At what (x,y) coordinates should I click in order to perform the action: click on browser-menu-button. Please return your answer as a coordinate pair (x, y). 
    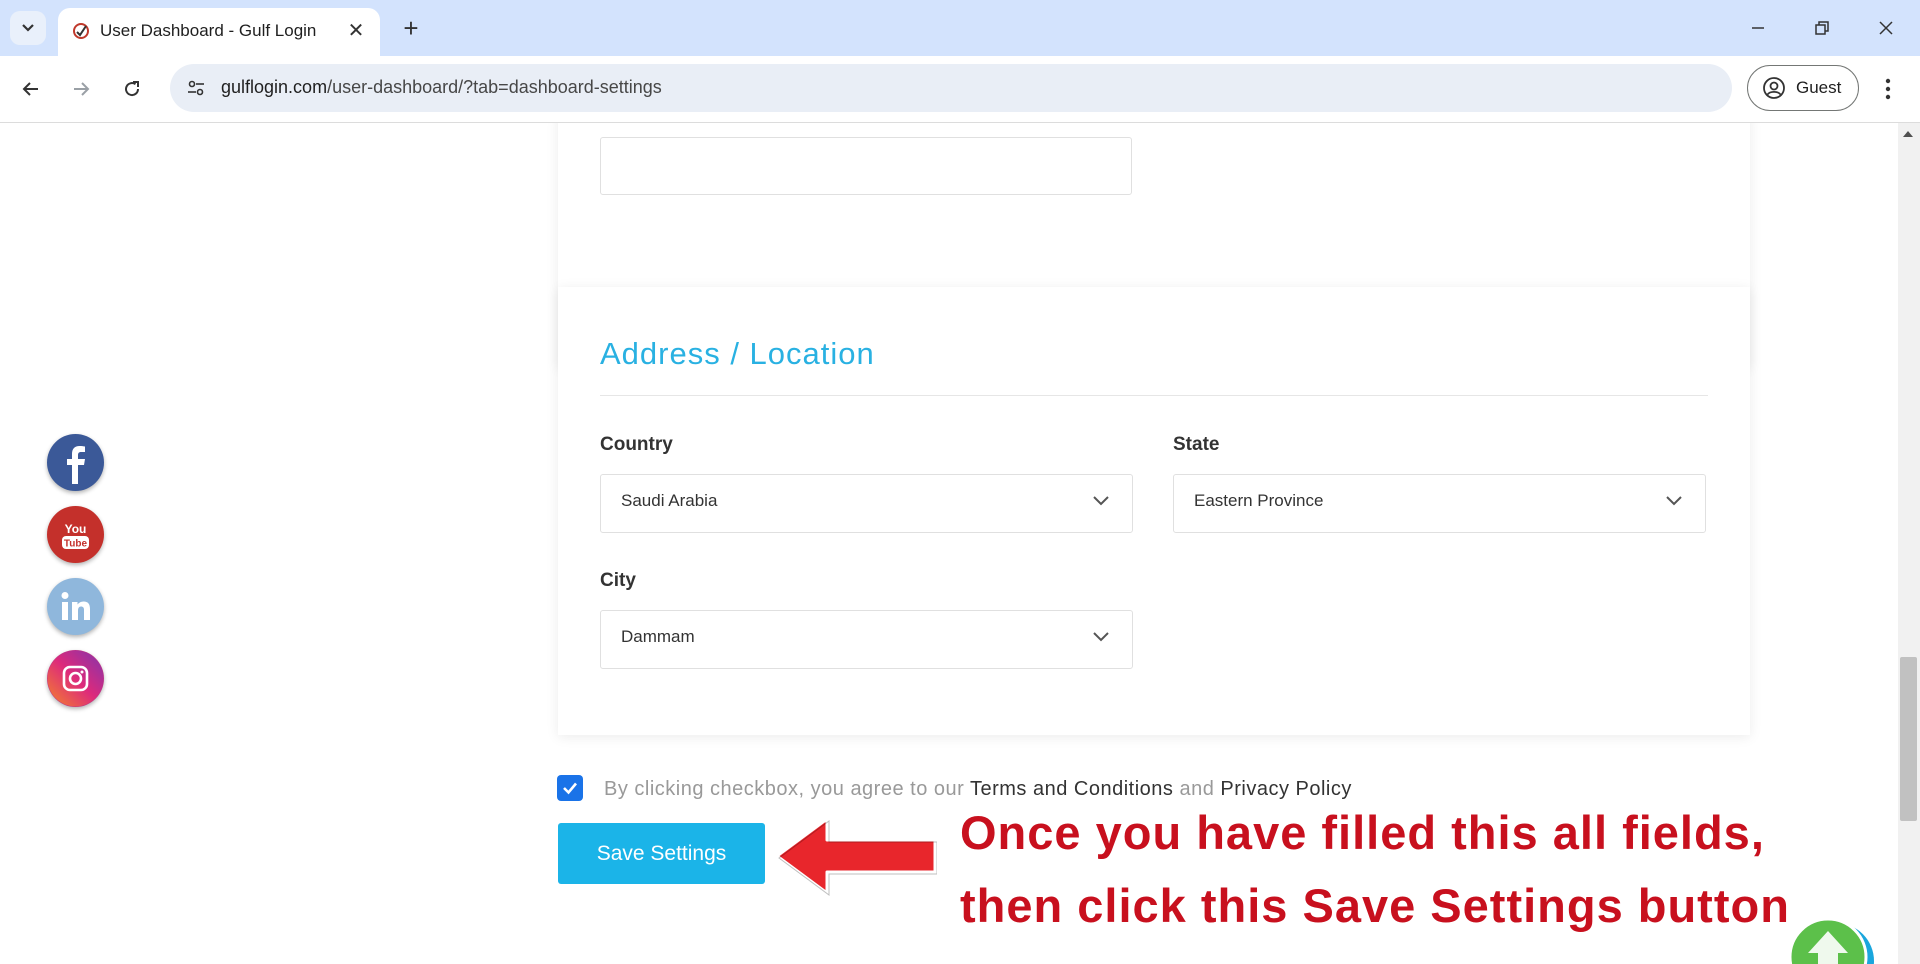
    Looking at the image, I should click on (1888, 89).